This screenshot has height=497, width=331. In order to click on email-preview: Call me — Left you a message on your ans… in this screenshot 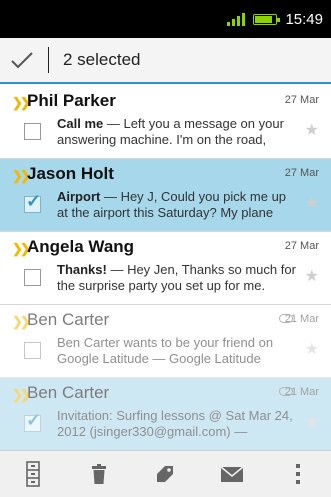, I will do `click(177, 132)`.